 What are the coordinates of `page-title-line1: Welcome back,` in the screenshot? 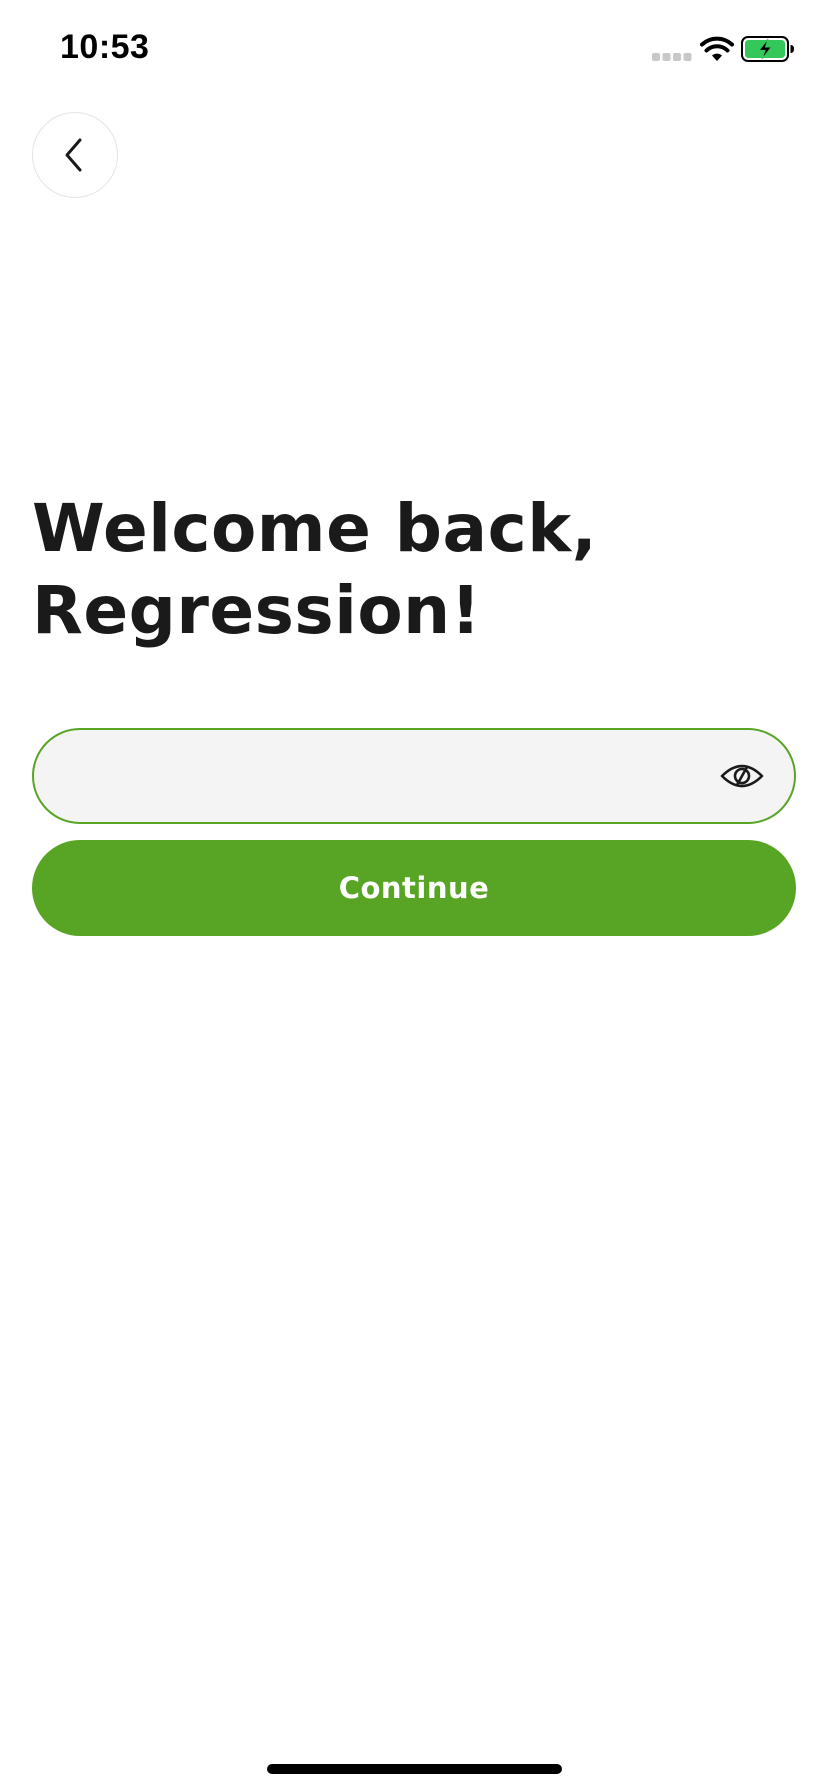 It's located at (315, 528).